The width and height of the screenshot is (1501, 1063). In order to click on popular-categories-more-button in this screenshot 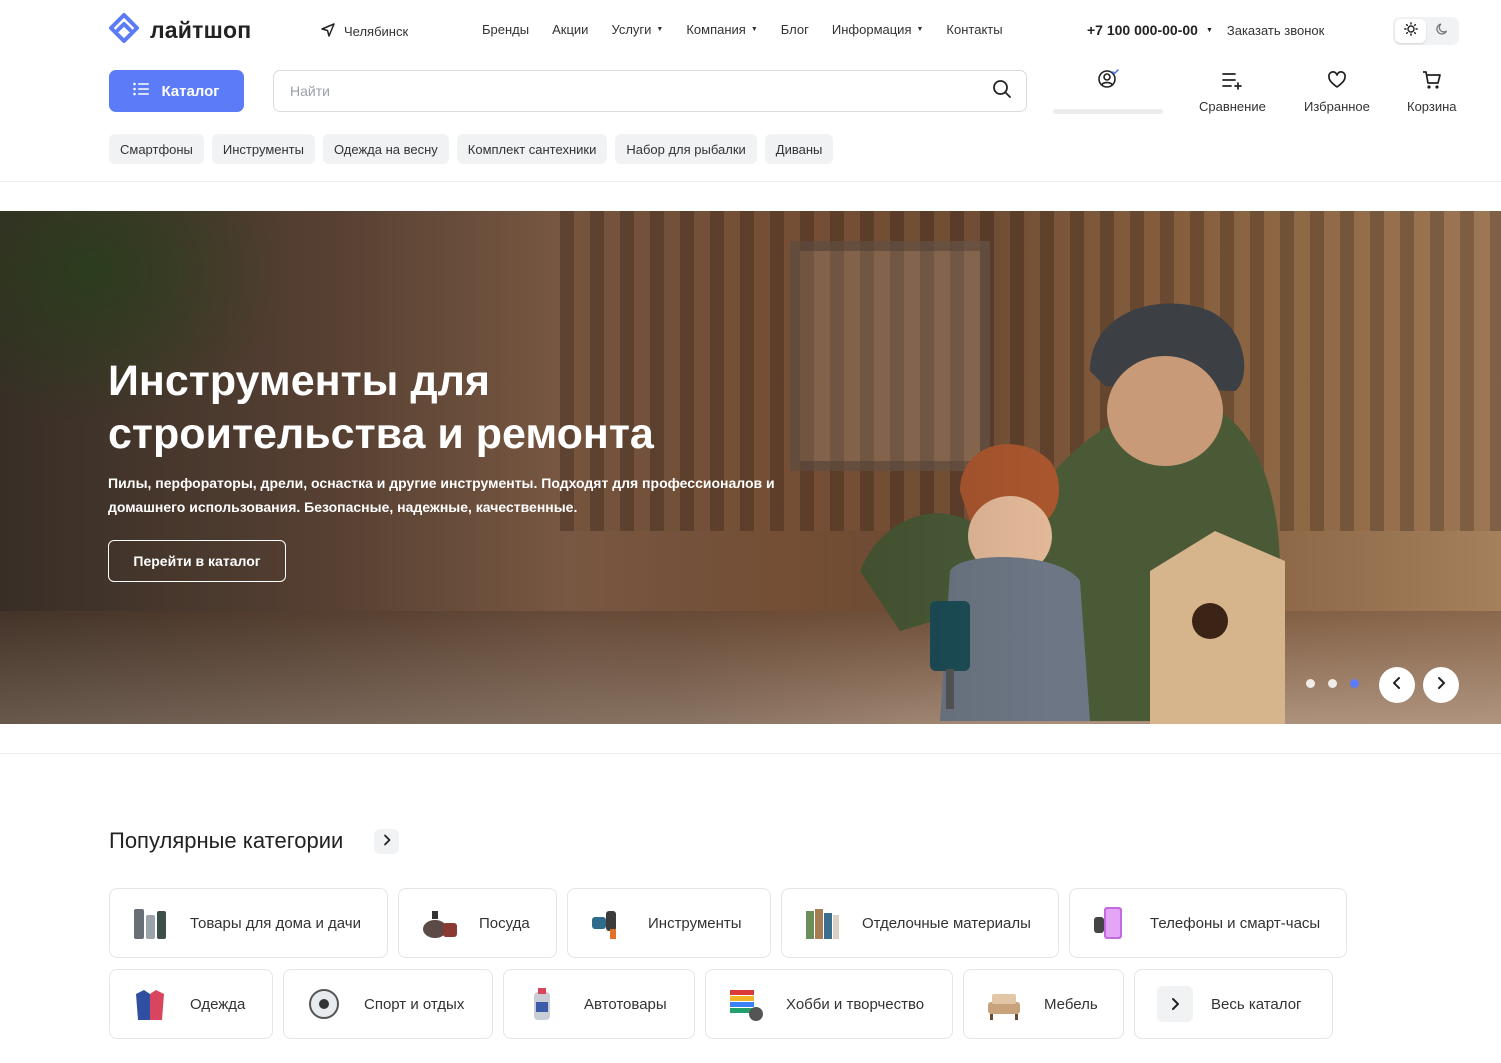, I will do `click(386, 841)`.